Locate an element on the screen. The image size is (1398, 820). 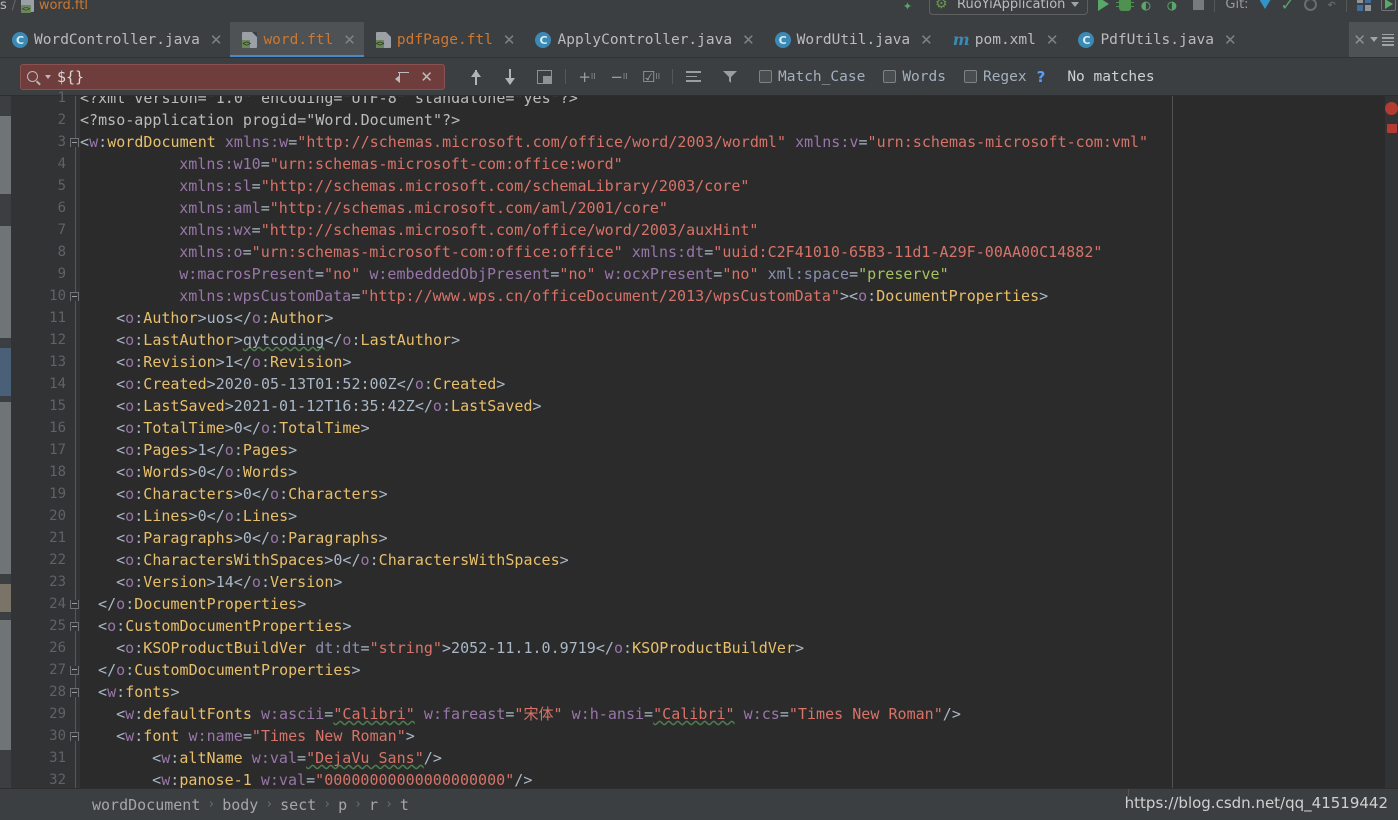
clear-search-icon: ✕ is located at coordinates (426, 77).